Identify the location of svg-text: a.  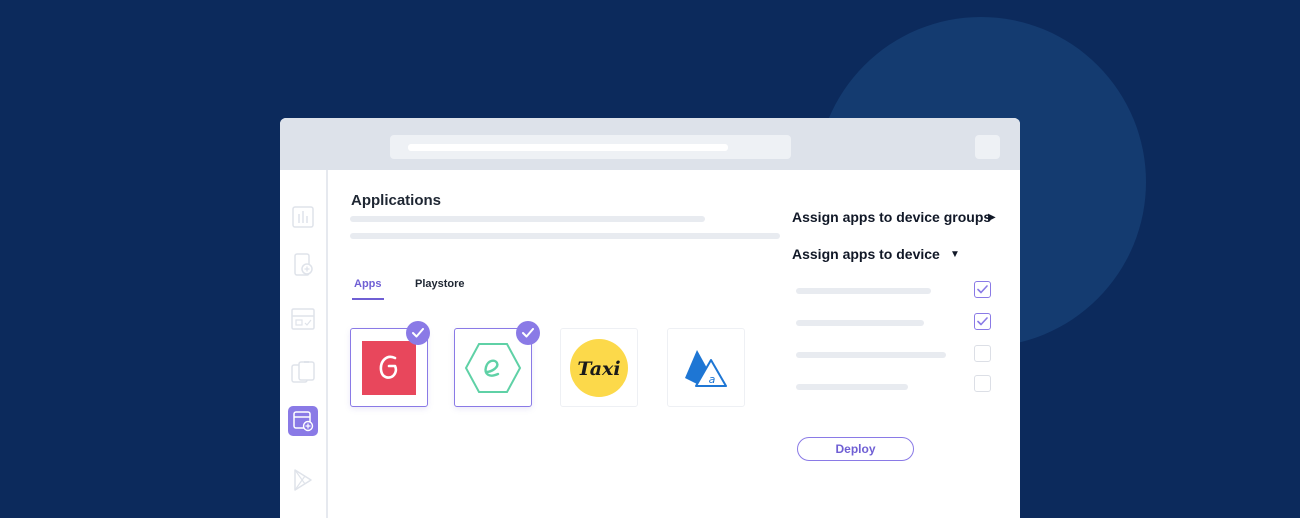
(712, 379).